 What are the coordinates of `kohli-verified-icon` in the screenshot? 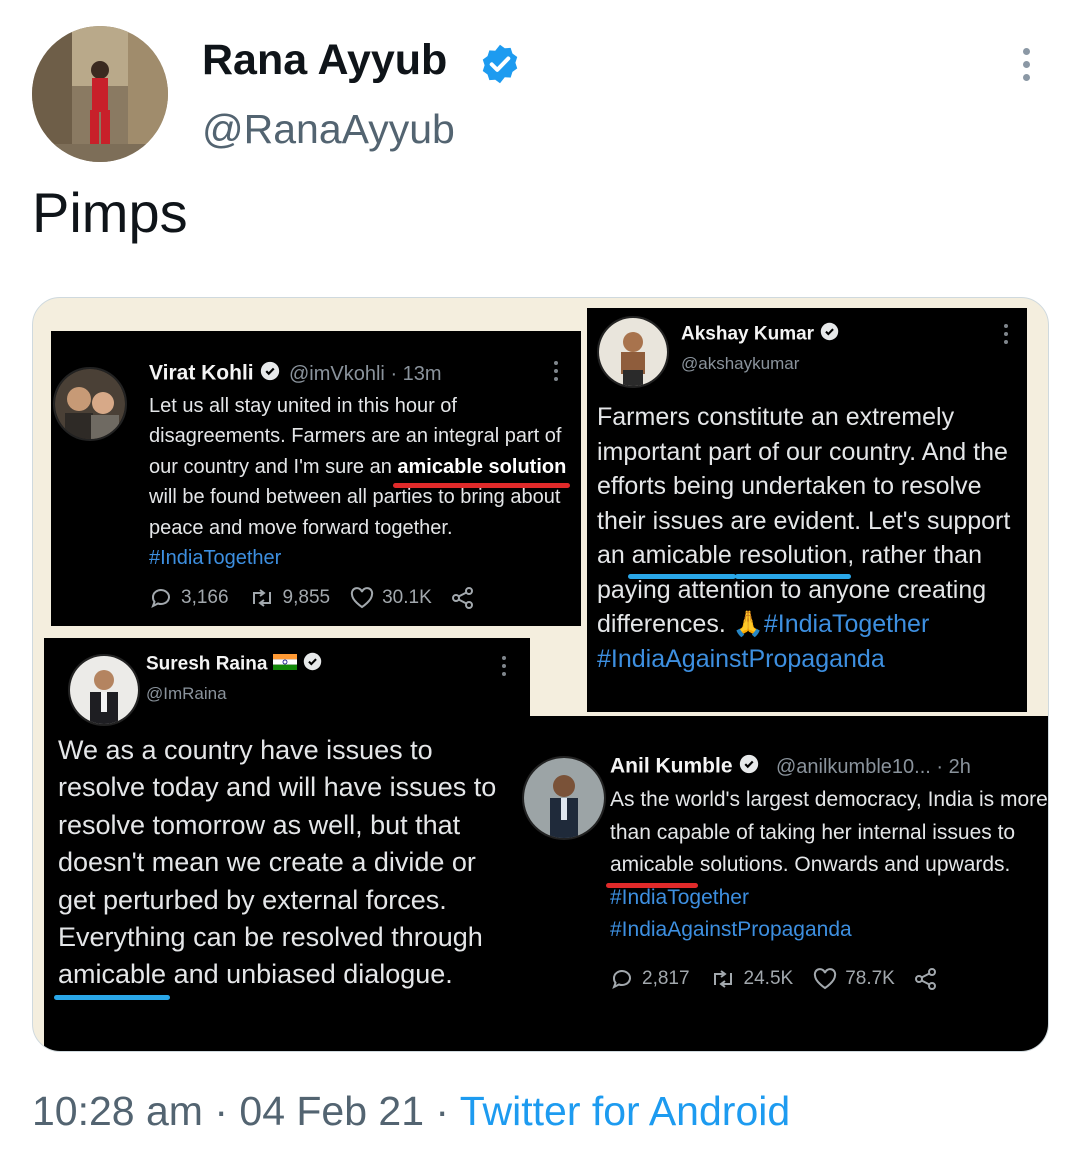 It's located at (270, 374).